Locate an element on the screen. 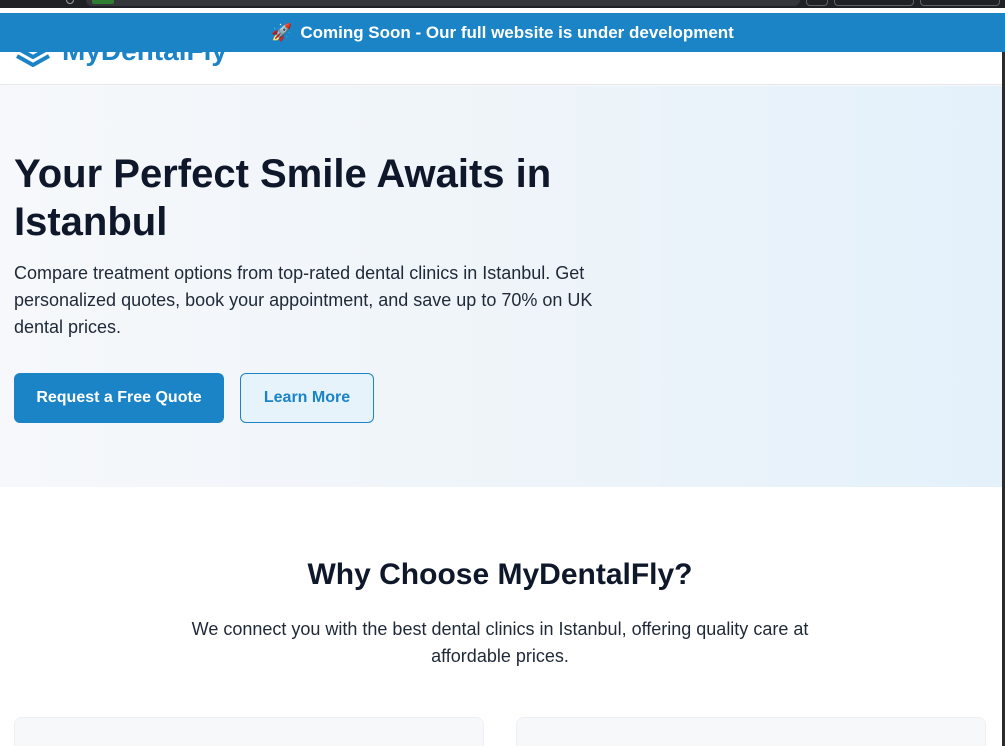  request-quote-button: Request a Free Quote is located at coordinates (119, 398).